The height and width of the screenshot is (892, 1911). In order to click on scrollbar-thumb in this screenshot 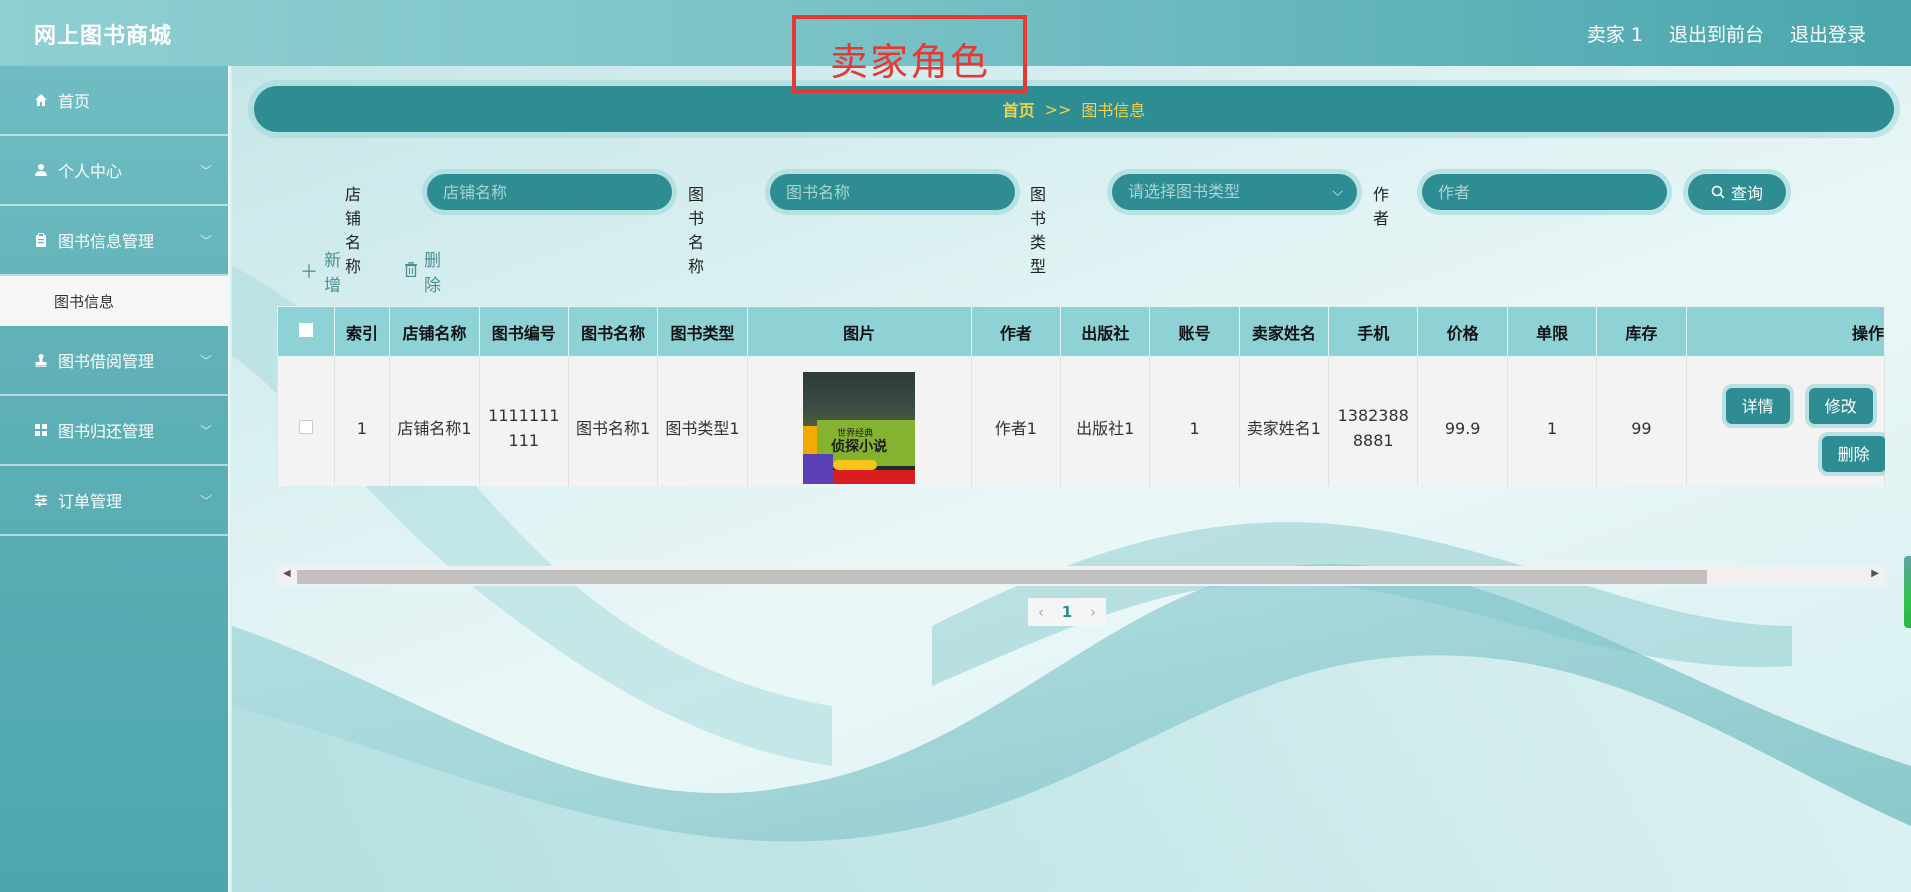, I will do `click(1002, 577)`.